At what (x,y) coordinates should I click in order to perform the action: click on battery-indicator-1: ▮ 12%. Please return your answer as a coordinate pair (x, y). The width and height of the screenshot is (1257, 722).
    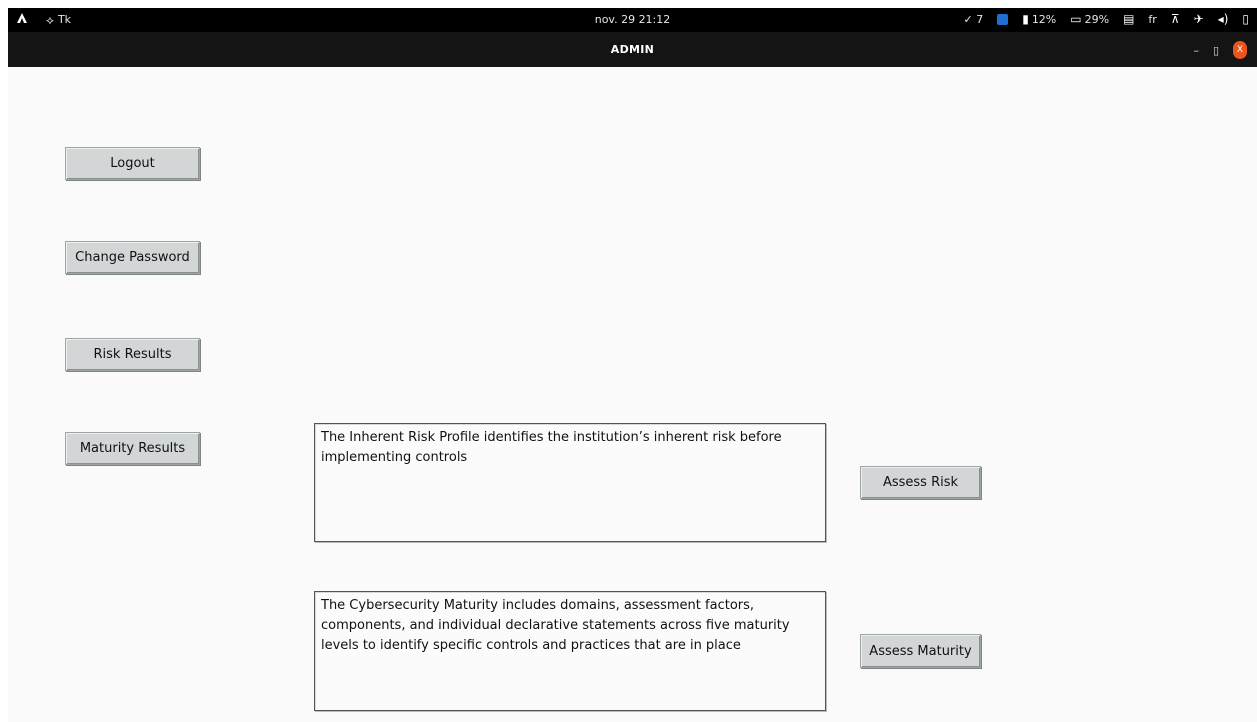
    Looking at the image, I should click on (1039, 19).